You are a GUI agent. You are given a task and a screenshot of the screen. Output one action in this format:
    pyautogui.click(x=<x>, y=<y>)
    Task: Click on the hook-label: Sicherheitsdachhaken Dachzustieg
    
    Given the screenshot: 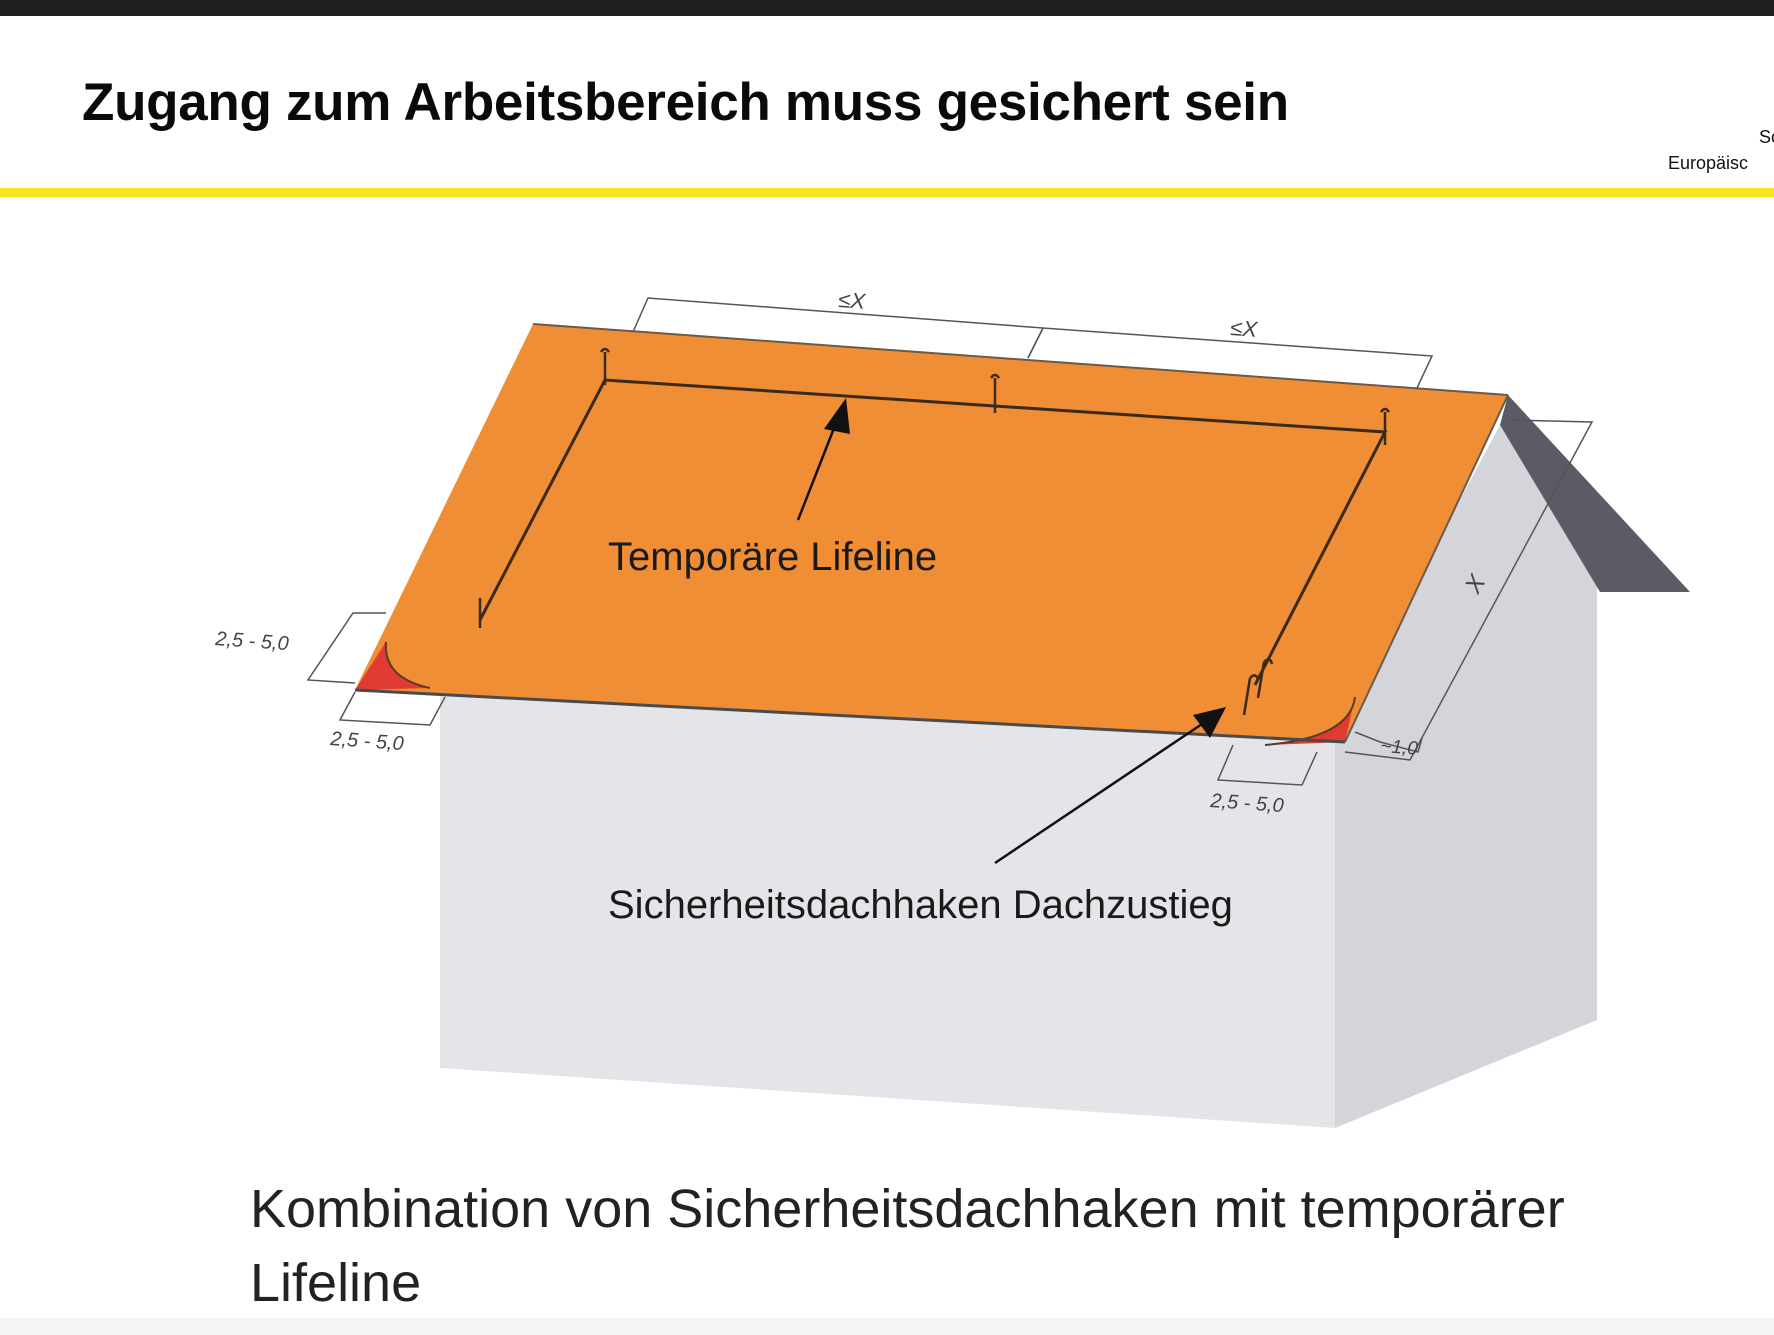 What is the action you would take?
    pyautogui.click(x=920, y=905)
    